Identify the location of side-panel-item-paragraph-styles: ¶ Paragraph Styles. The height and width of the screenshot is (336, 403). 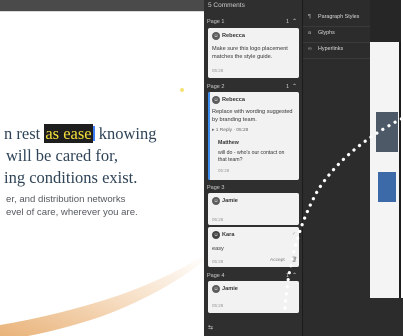
(333, 17).